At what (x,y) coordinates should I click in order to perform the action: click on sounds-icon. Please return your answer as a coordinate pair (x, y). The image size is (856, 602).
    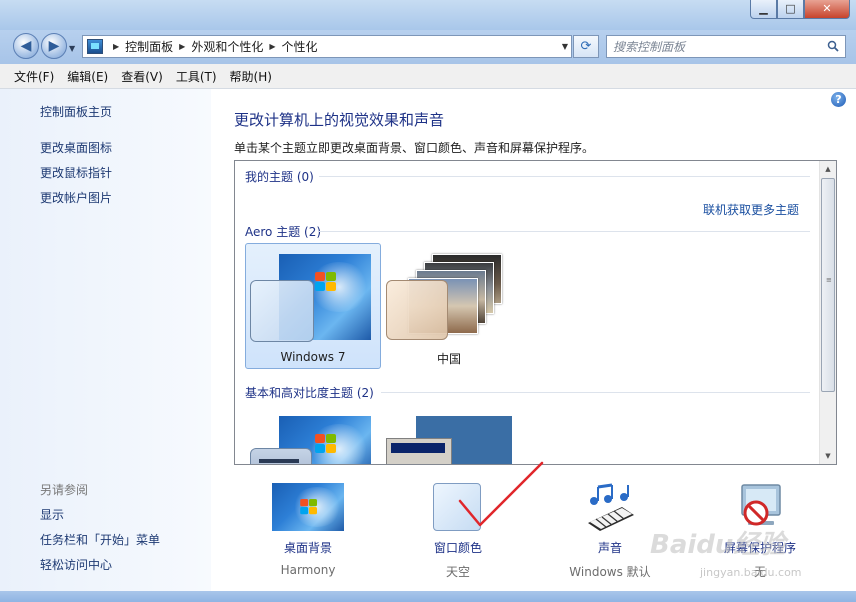
    Looking at the image, I should click on (610, 508).